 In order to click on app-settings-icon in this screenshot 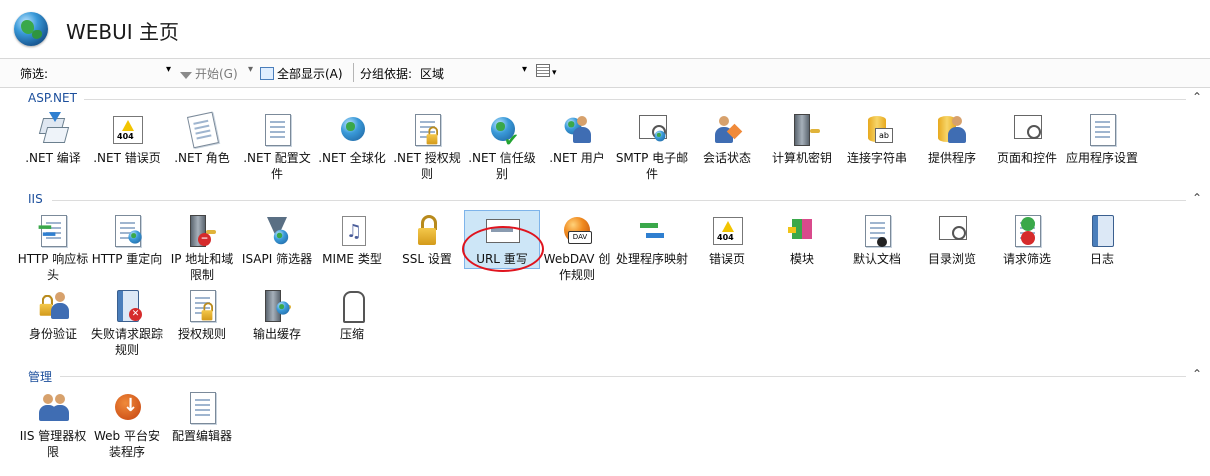, I will do `click(1102, 130)`.